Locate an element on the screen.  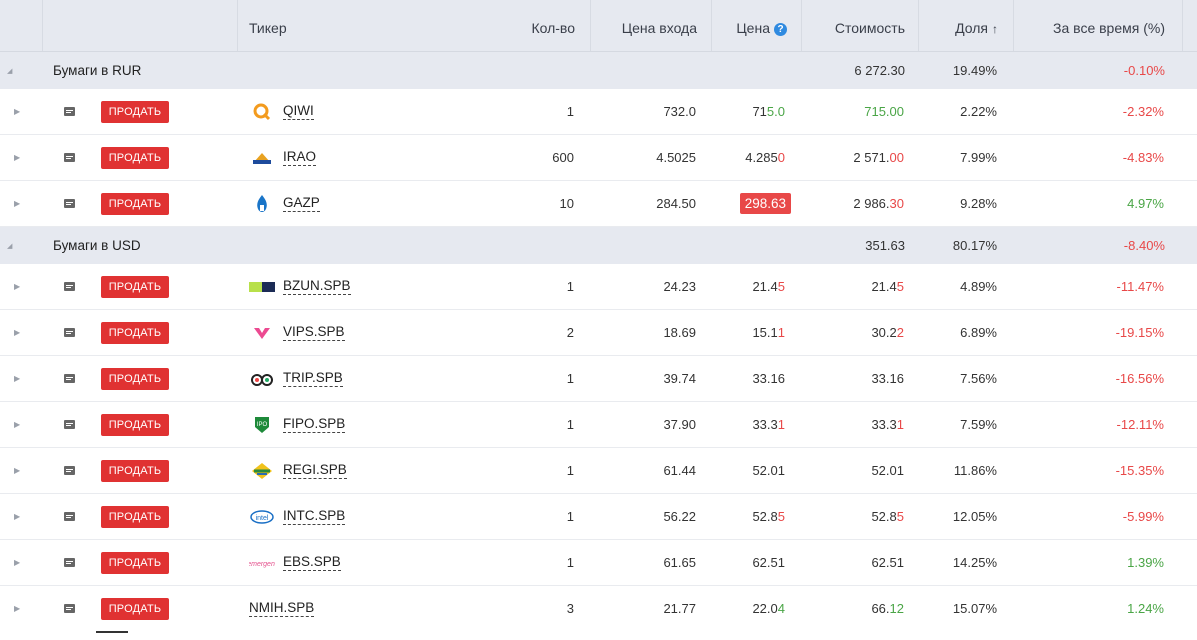
value-cell: 2 986. 30 is located at coordinates (878, 203).